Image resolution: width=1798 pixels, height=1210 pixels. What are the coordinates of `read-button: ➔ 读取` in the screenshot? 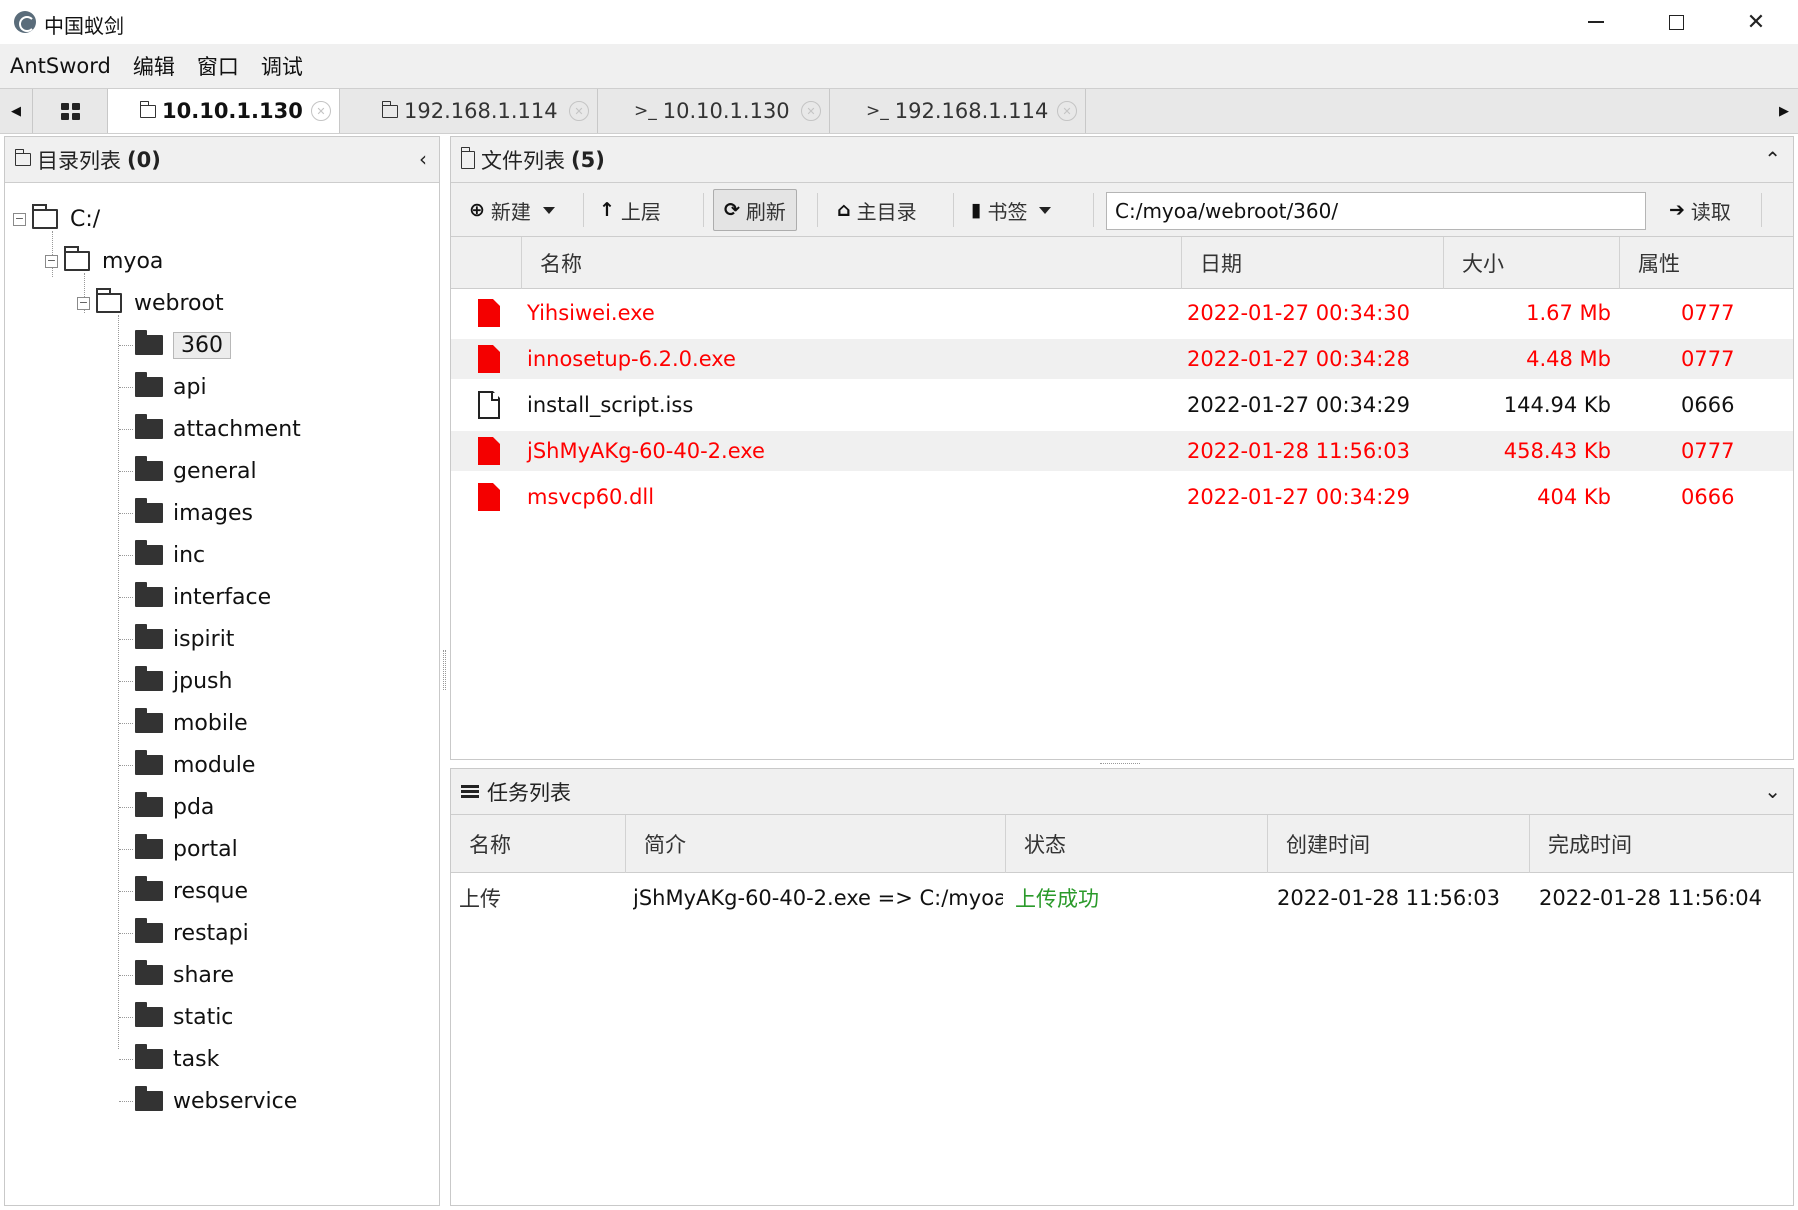 It's located at (1700, 210).